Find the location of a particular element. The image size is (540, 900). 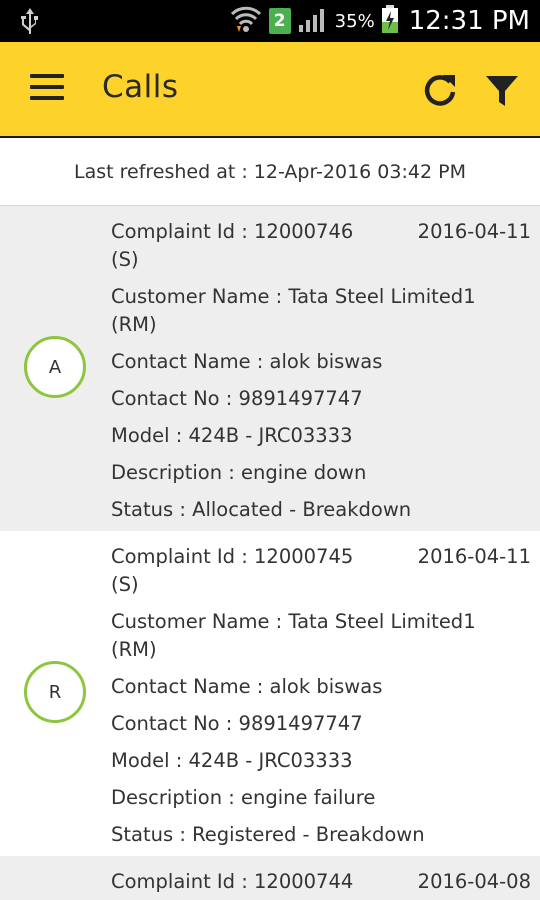

battery-charging-icon is located at coordinates (390, 21).